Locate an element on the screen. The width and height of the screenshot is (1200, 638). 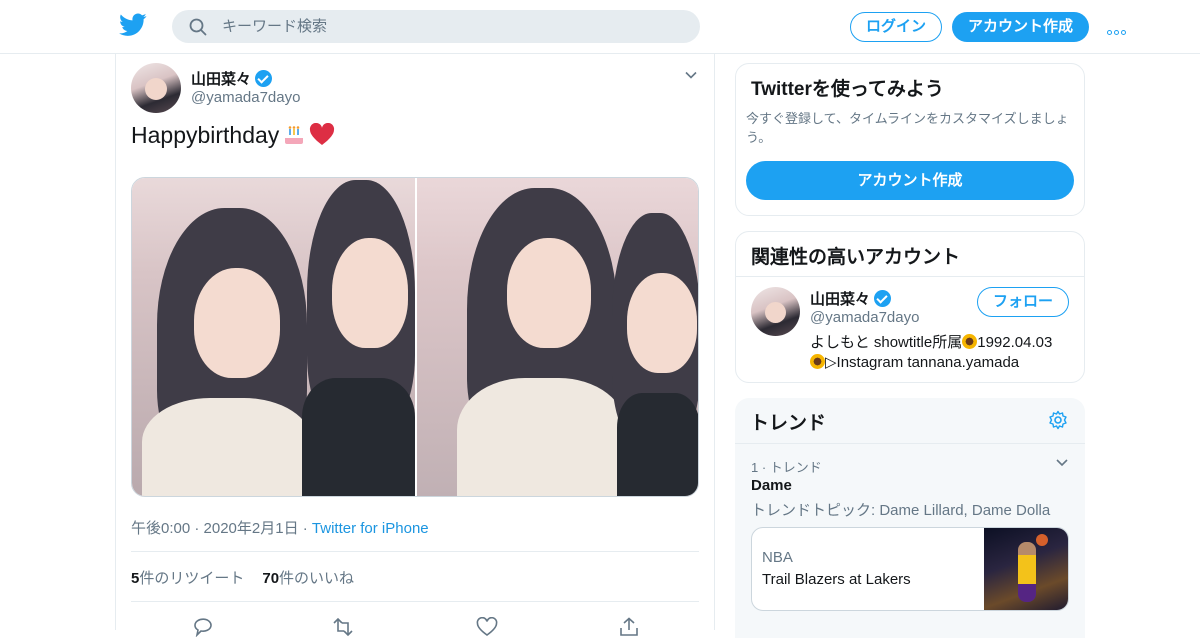
tweet-text-body: Happybirthday is located at coordinates (205, 135).